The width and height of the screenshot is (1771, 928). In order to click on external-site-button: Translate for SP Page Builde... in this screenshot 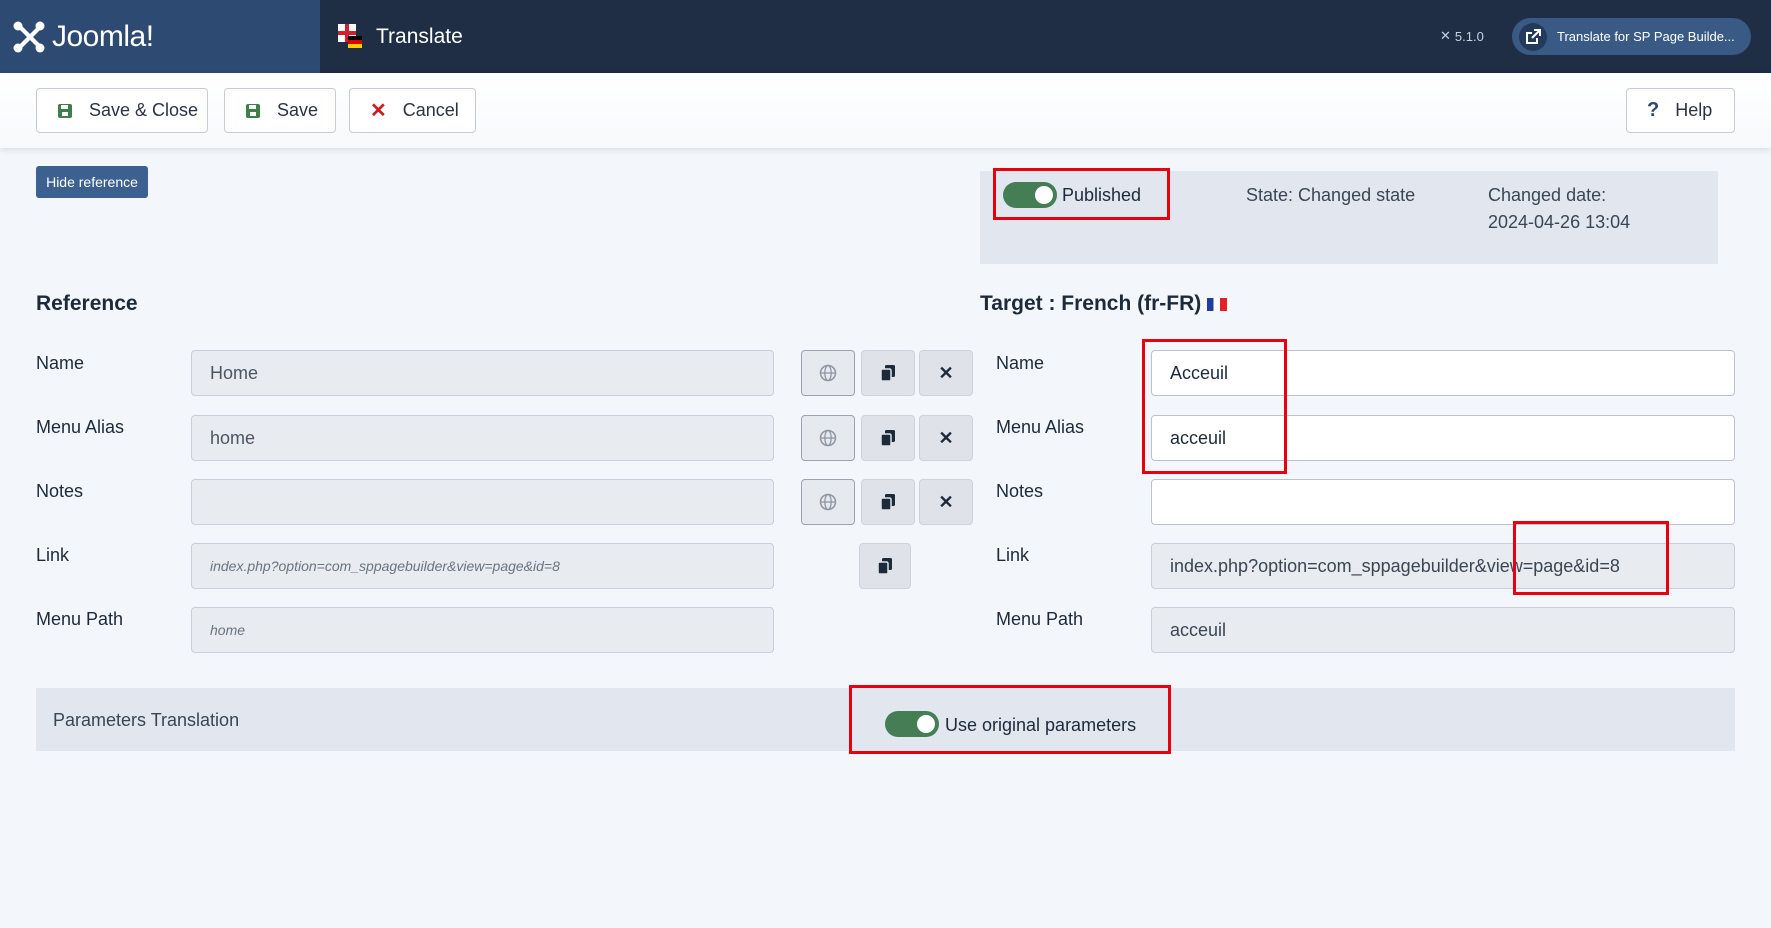, I will do `click(1631, 36)`.